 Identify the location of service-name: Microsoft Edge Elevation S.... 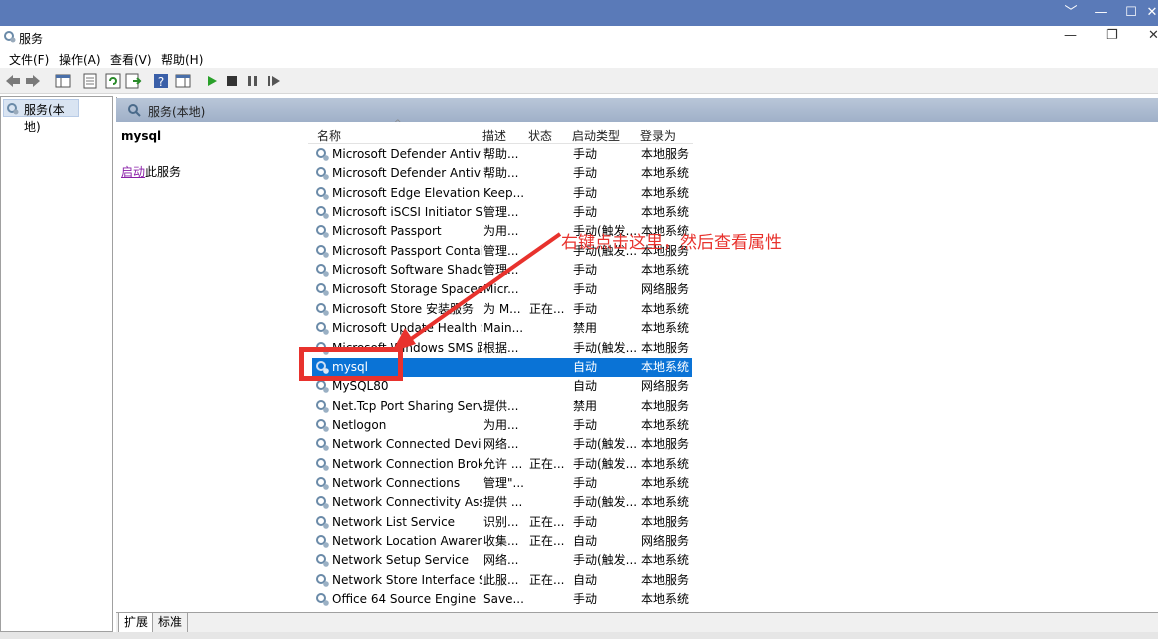
(407, 192).